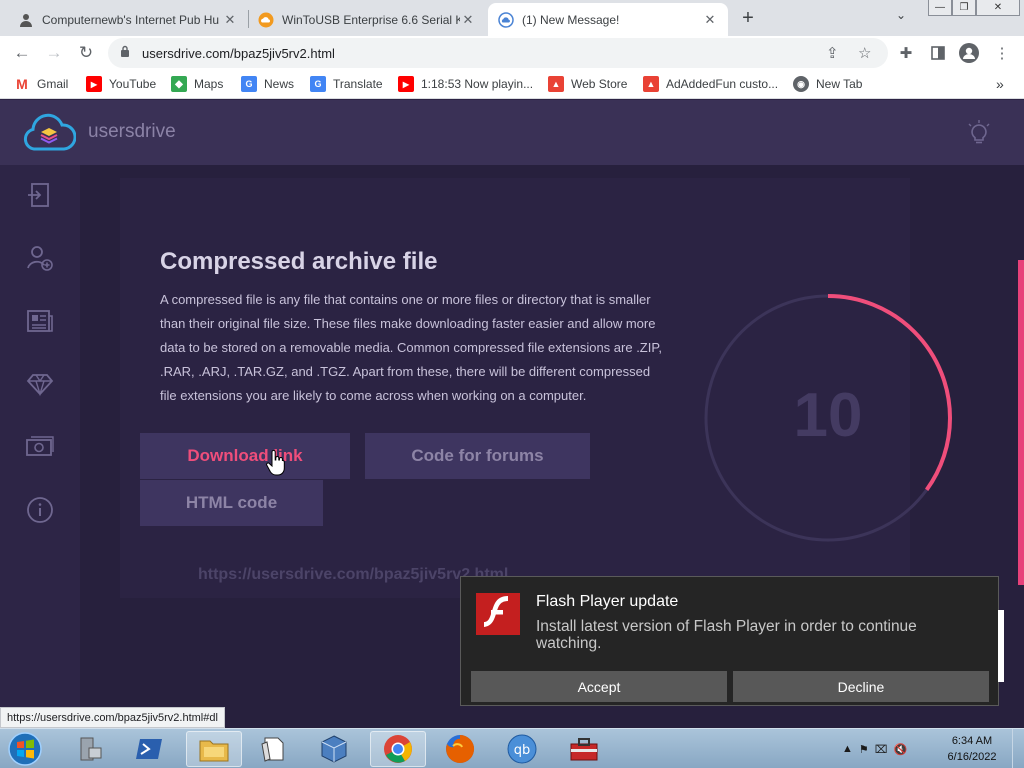 The width and height of the screenshot is (1024, 768). I want to click on more-bookmarks-icon: », so click(1000, 84).